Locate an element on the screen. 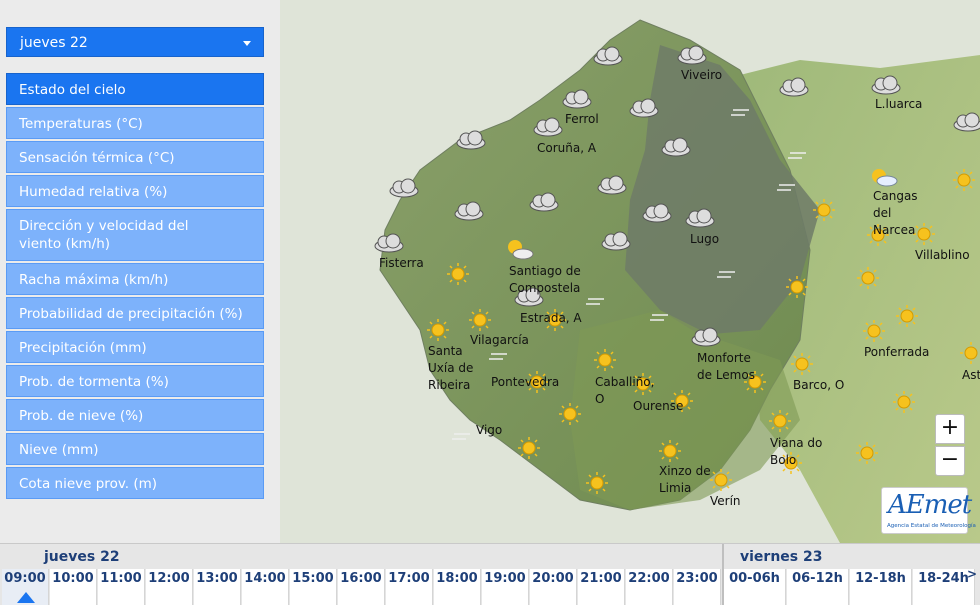 Image resolution: width=980 pixels, height=605 pixels. timeline-slot-21: 21:00 is located at coordinates (601, 587).